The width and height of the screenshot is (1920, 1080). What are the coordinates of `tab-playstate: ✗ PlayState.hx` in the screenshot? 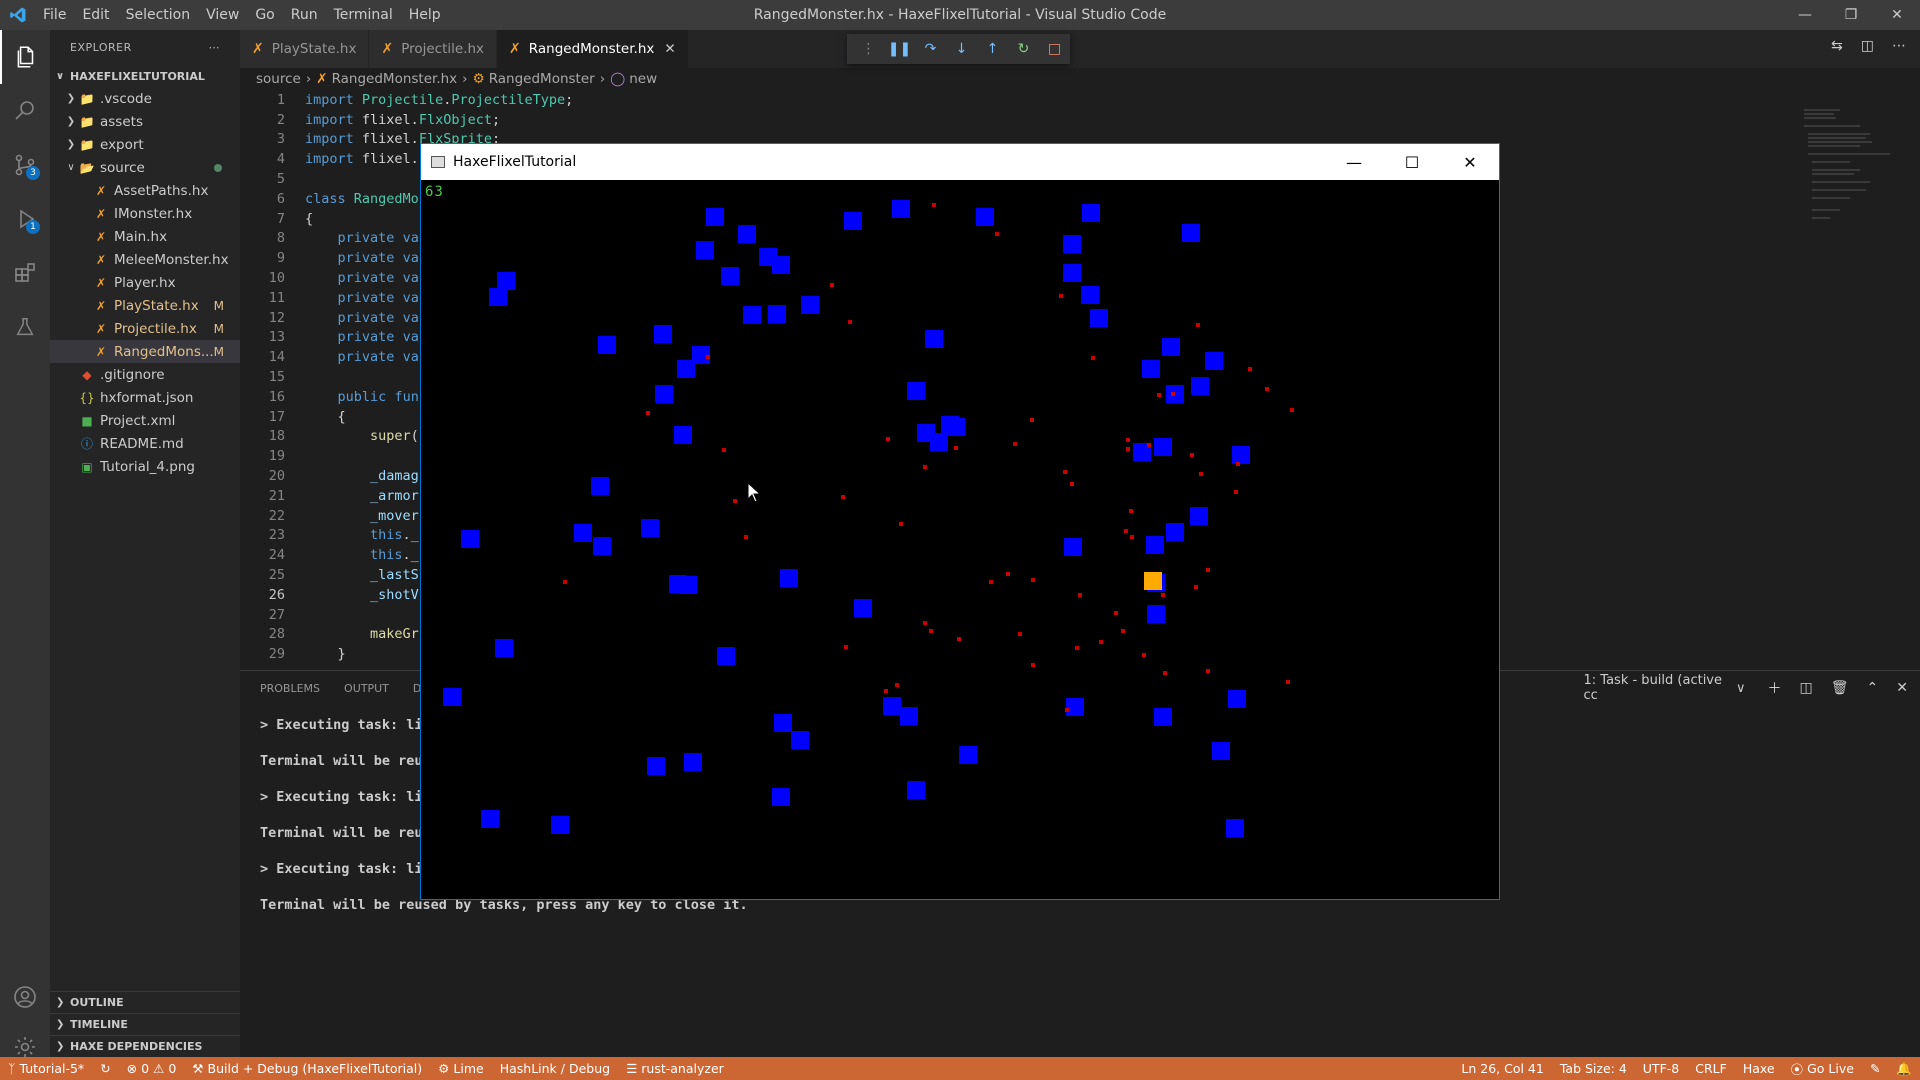 It's located at (305, 49).